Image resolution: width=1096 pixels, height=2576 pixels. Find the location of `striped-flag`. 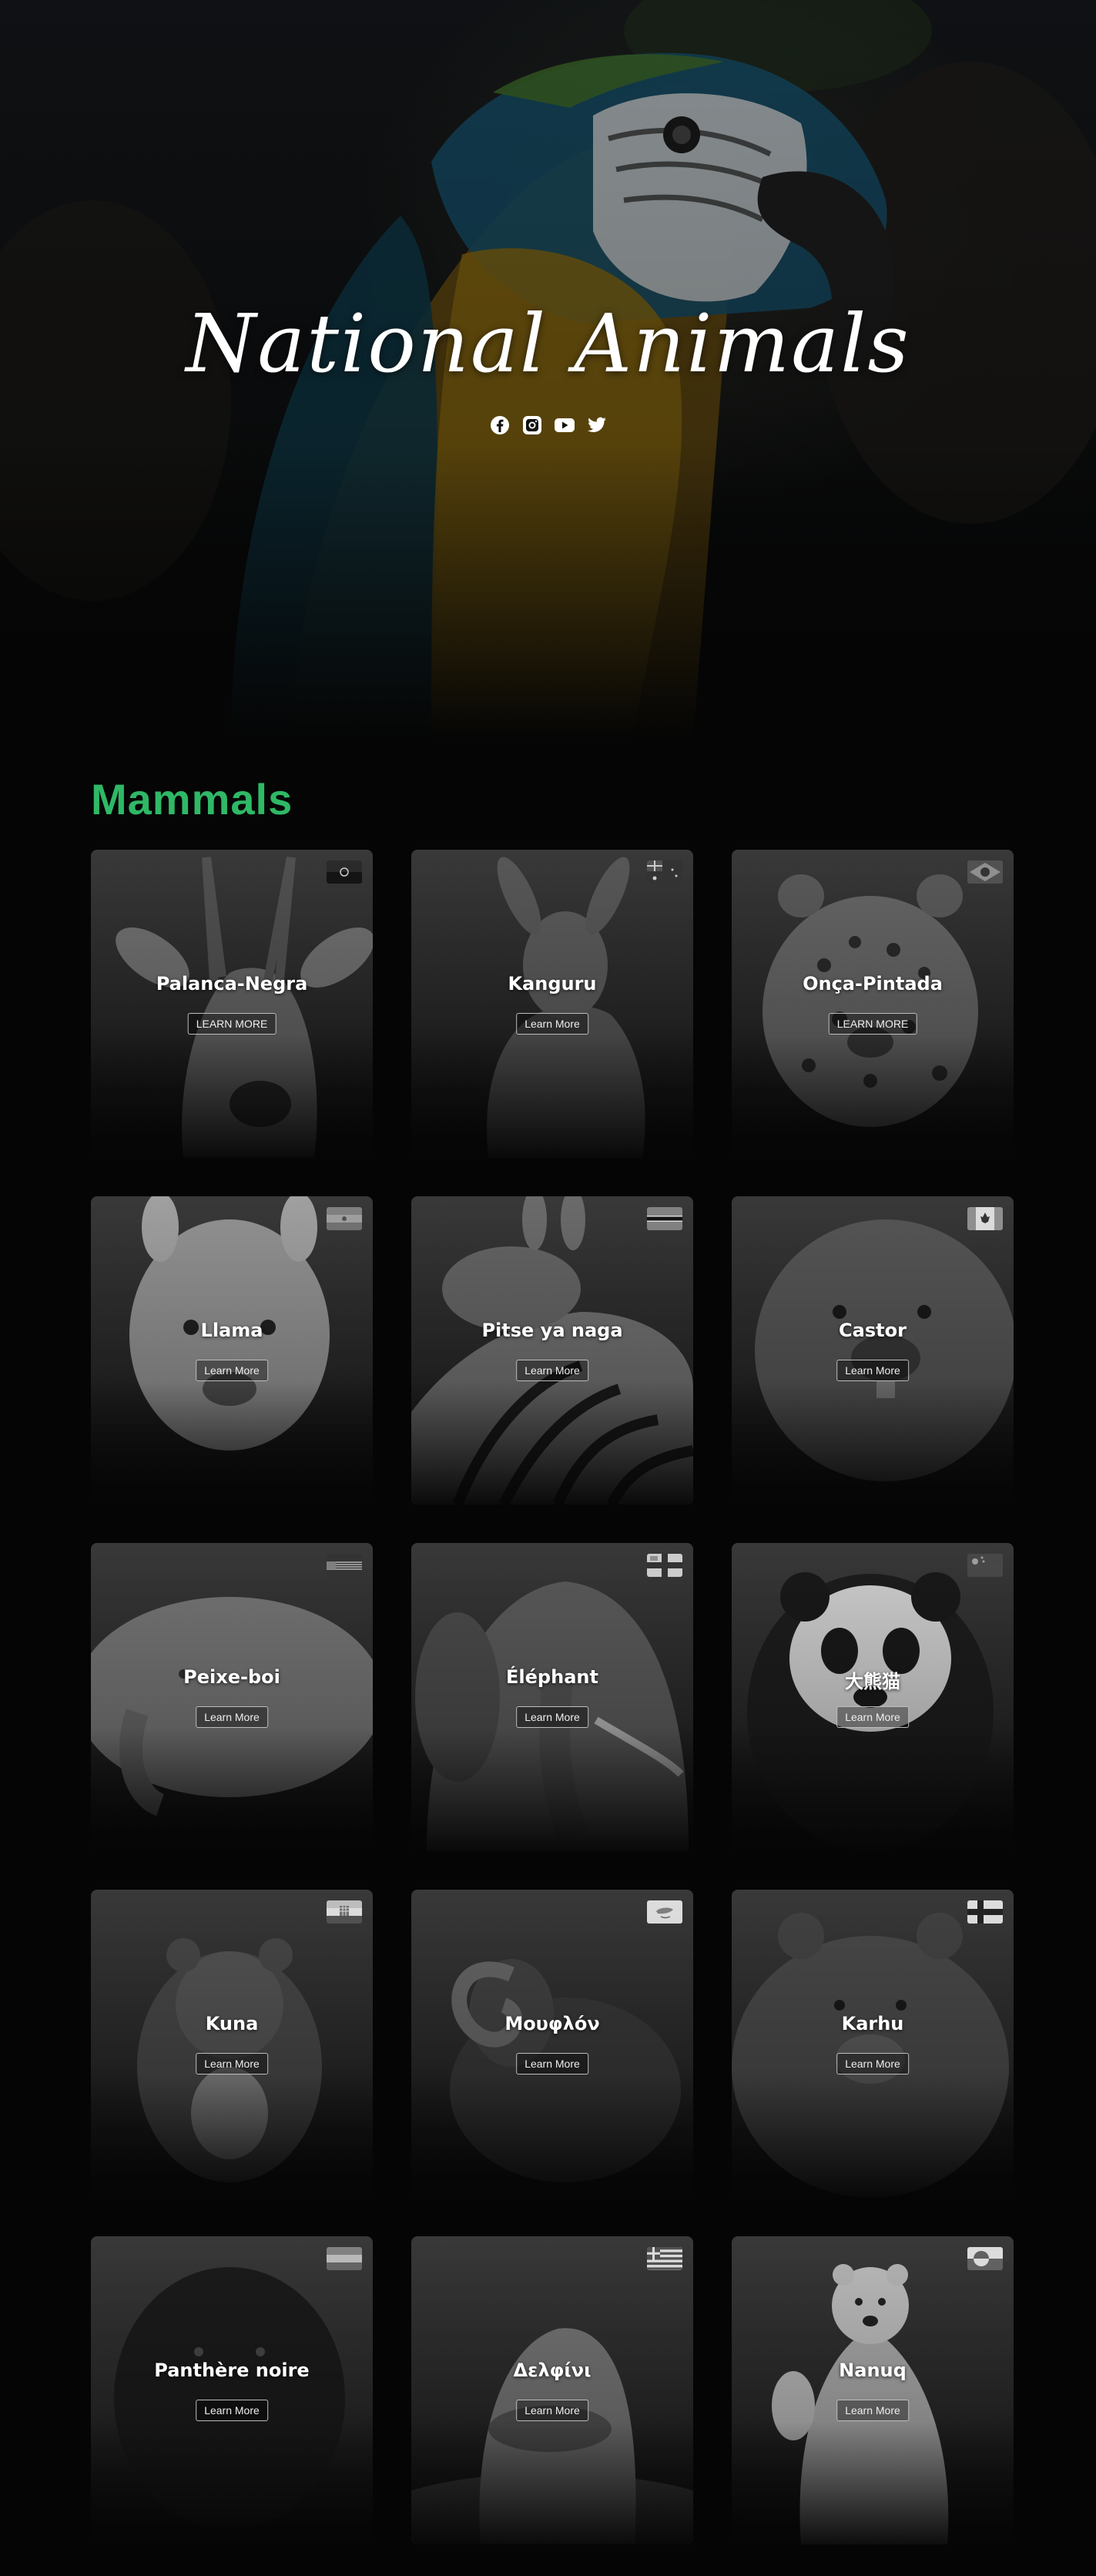

striped-flag is located at coordinates (344, 1565).